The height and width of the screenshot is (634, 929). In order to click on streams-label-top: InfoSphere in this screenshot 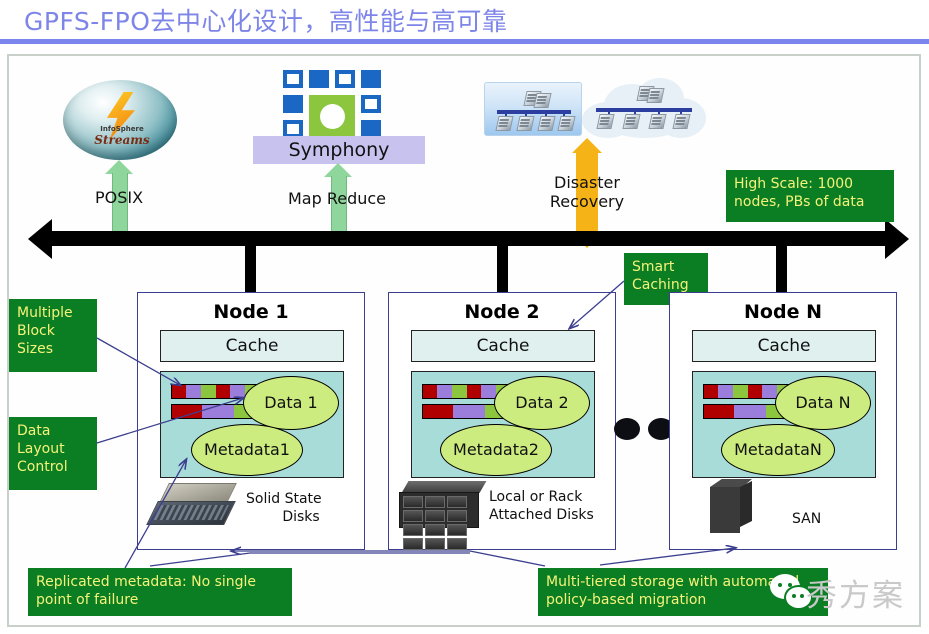, I will do `click(122, 129)`.